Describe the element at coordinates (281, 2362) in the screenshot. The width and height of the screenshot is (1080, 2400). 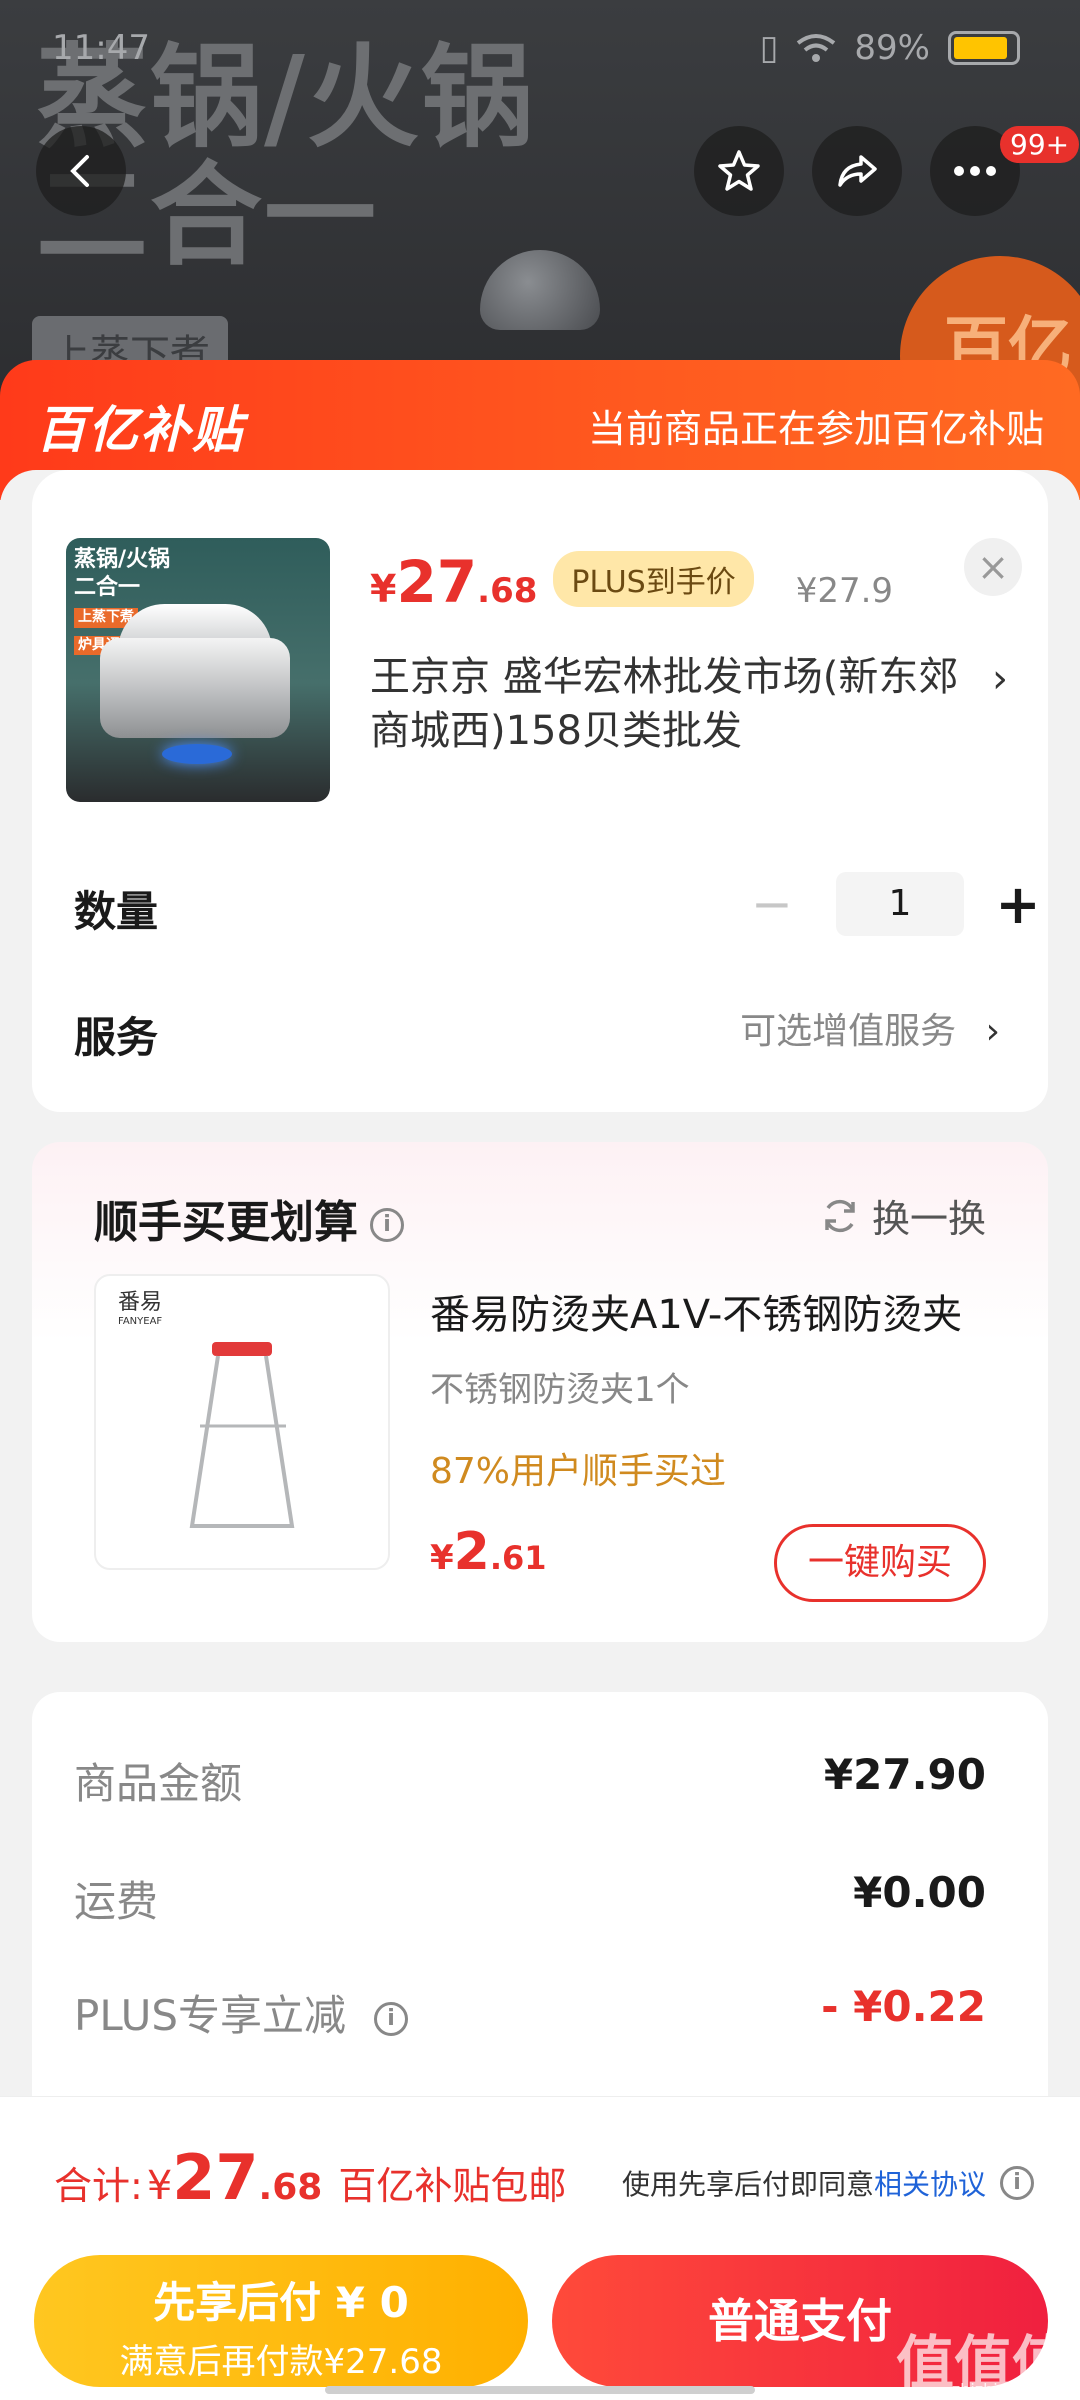
I see `pay-later-subtitle: 满意后再付款¥27.68` at that location.